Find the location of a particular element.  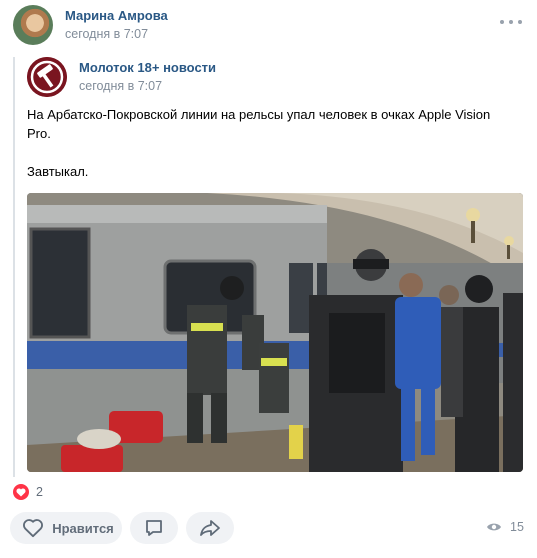

hammer-logo-icon is located at coordinates (47, 77).